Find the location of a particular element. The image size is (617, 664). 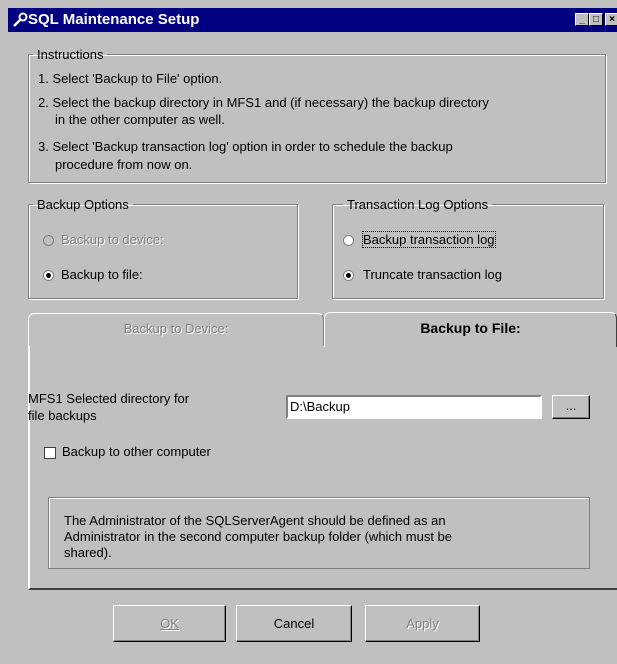

instruction-line-3b: procedure from now on. is located at coordinates (124, 164).